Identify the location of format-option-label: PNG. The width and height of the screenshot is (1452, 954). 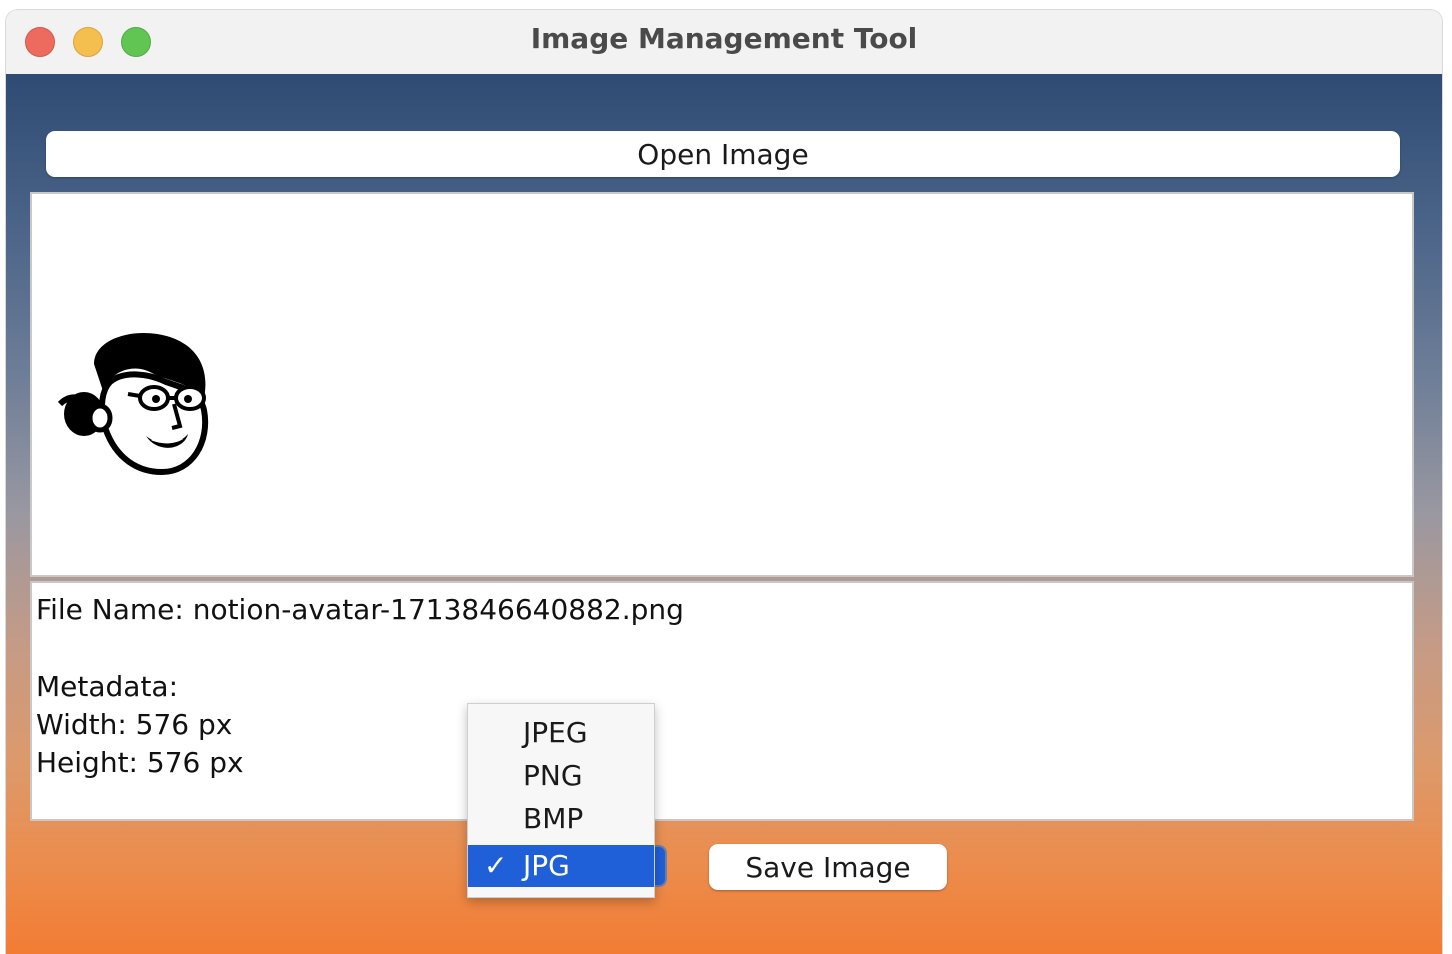
(553, 775).